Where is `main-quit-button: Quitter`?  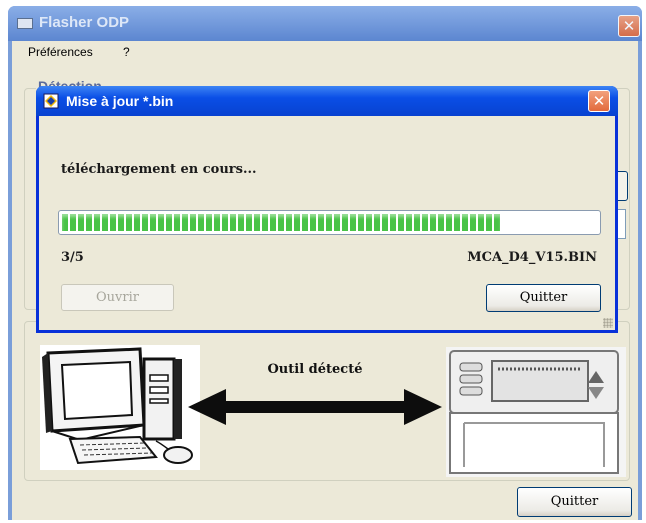 main-quit-button: Quitter is located at coordinates (574, 502).